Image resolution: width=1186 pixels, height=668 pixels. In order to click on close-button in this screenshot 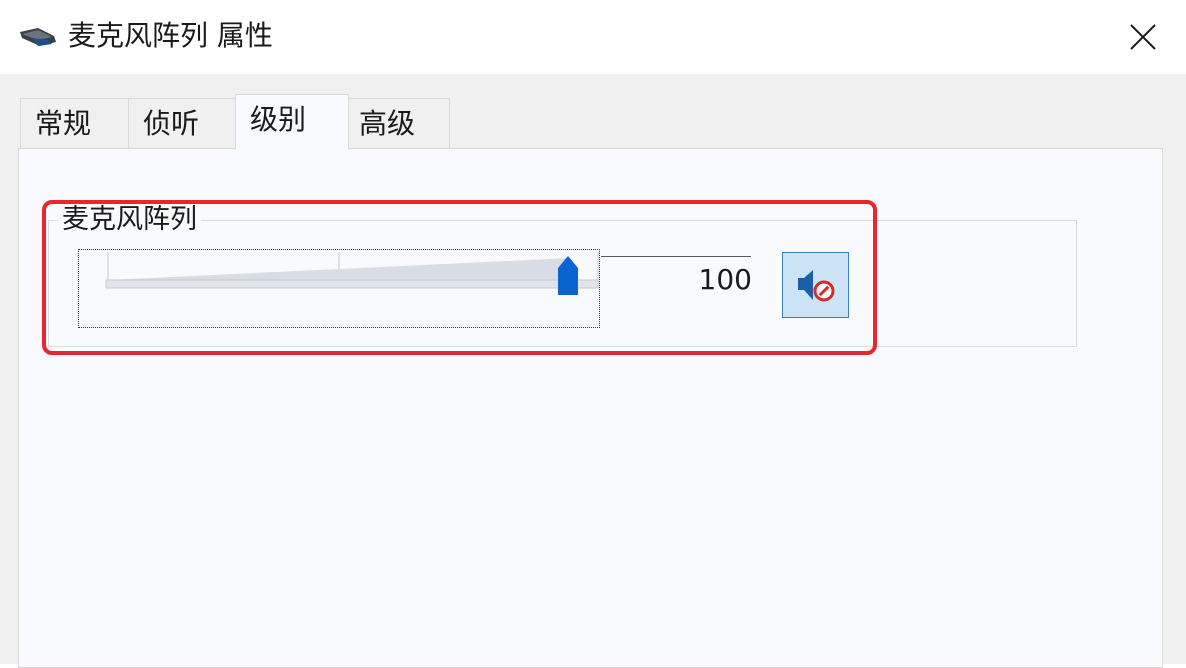, I will do `click(1143, 37)`.